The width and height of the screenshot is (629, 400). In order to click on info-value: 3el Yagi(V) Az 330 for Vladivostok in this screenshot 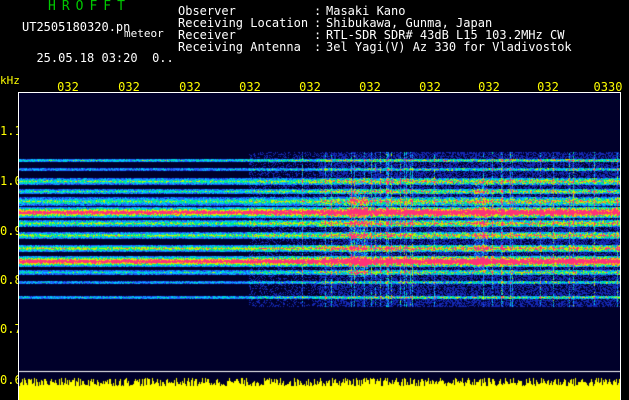, I will do `click(449, 47)`.